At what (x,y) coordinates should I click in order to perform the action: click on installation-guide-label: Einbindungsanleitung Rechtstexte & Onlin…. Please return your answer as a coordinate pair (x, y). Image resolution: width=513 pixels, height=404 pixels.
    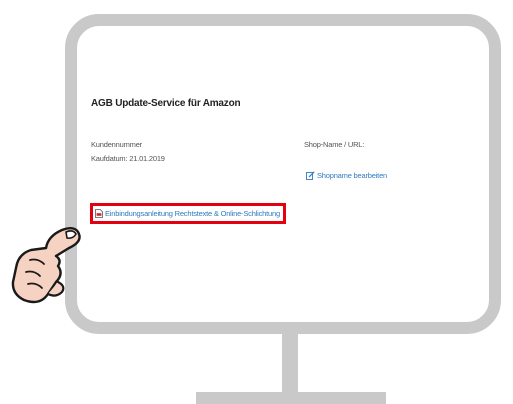
    Looking at the image, I should click on (192, 213).